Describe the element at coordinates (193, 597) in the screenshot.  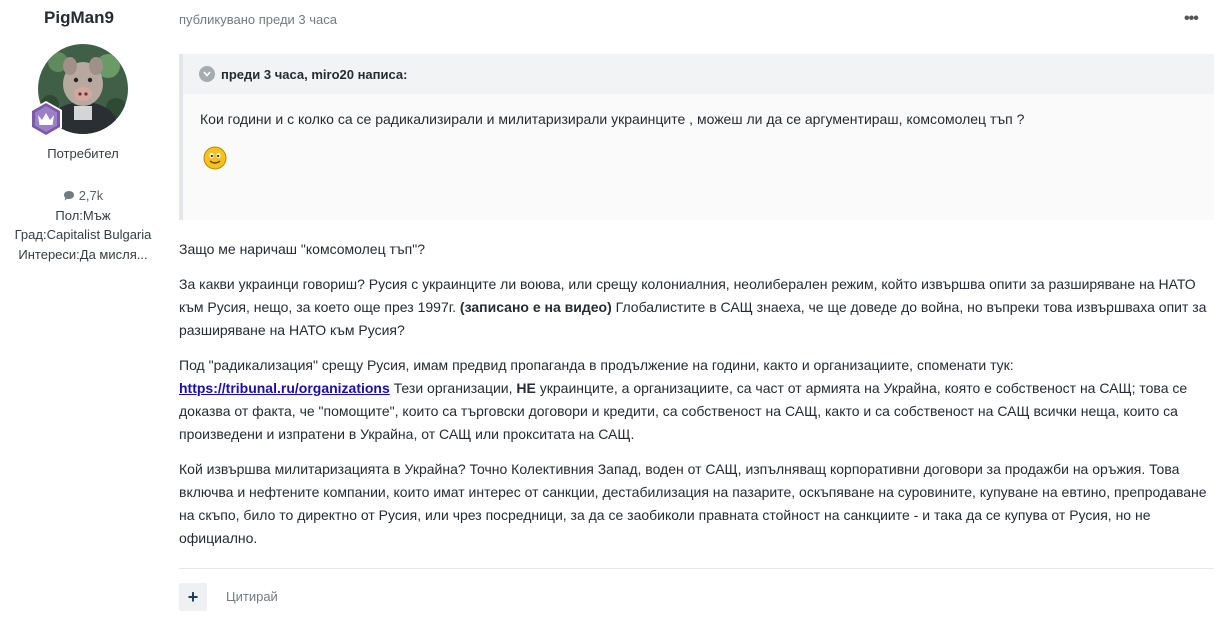
I see `add-reaction-button: +` at that location.